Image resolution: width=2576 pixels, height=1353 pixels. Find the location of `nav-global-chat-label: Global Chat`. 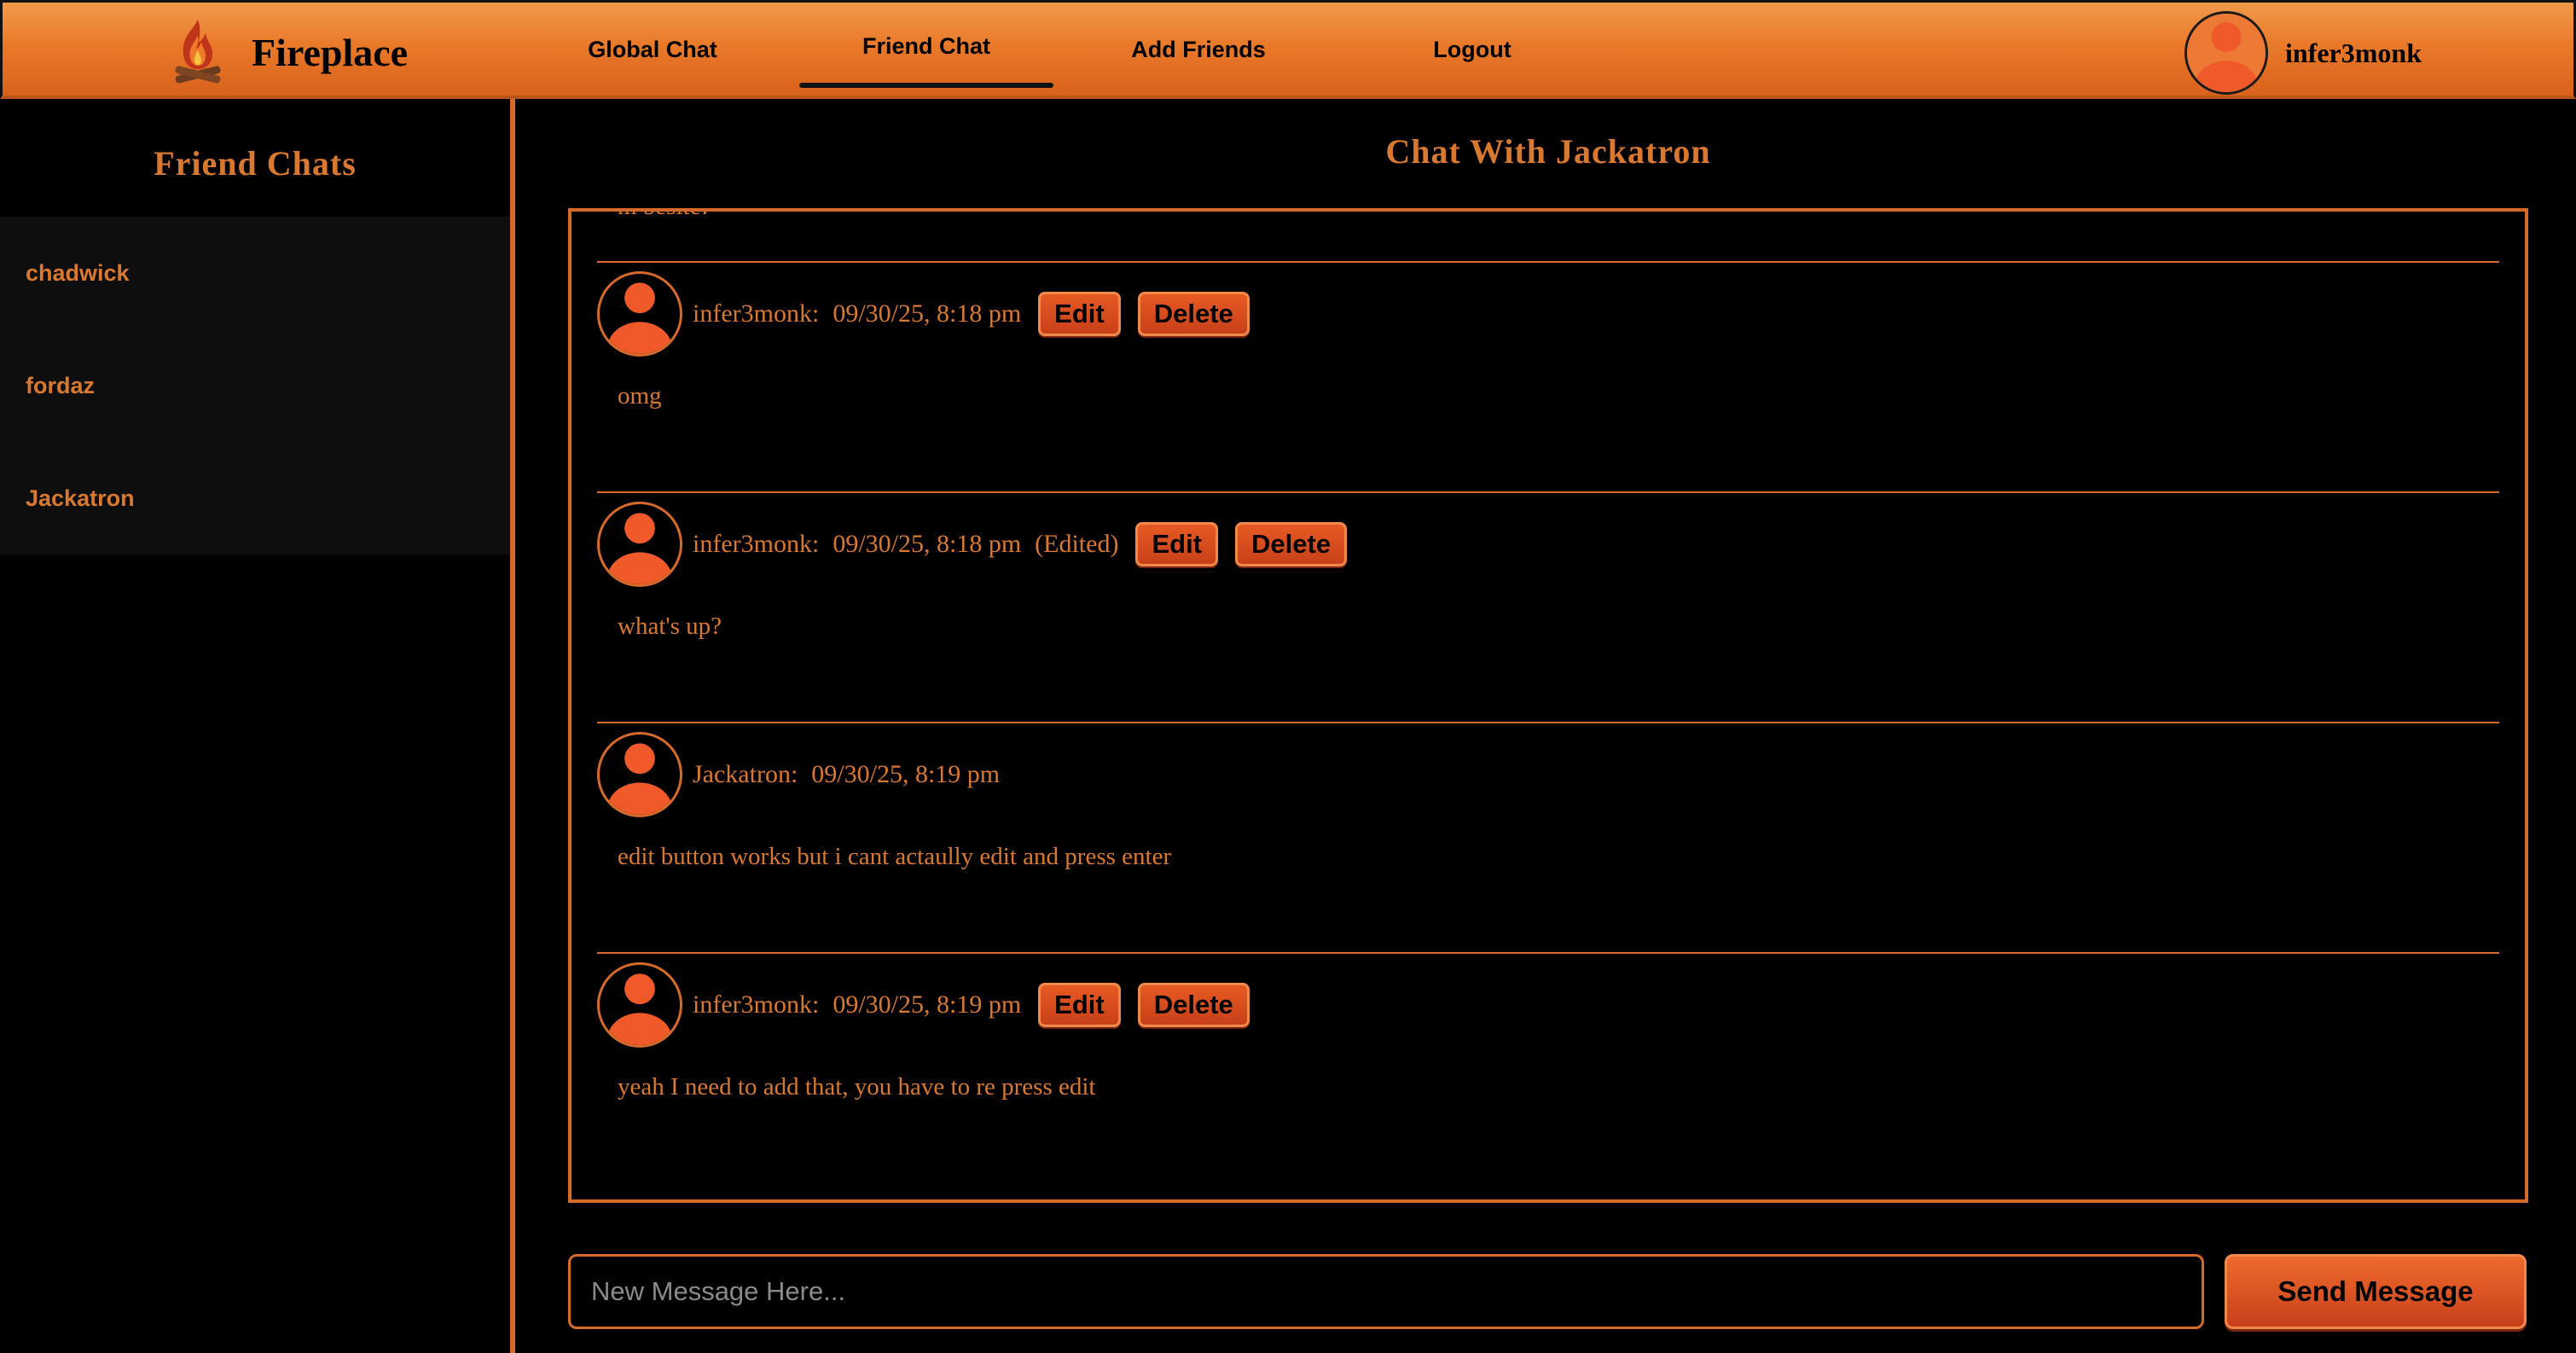

nav-global-chat-label: Global Chat is located at coordinates (652, 49).